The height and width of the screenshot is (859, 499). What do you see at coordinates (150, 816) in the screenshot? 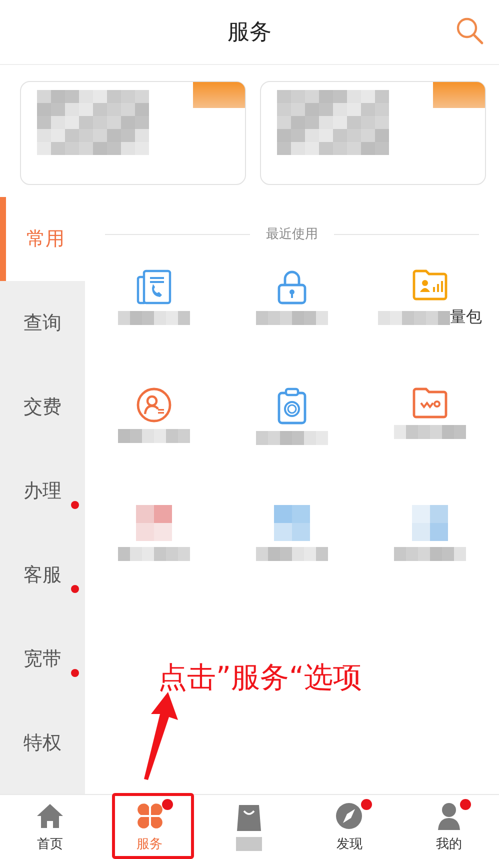
I see `clover-icon` at bounding box center [150, 816].